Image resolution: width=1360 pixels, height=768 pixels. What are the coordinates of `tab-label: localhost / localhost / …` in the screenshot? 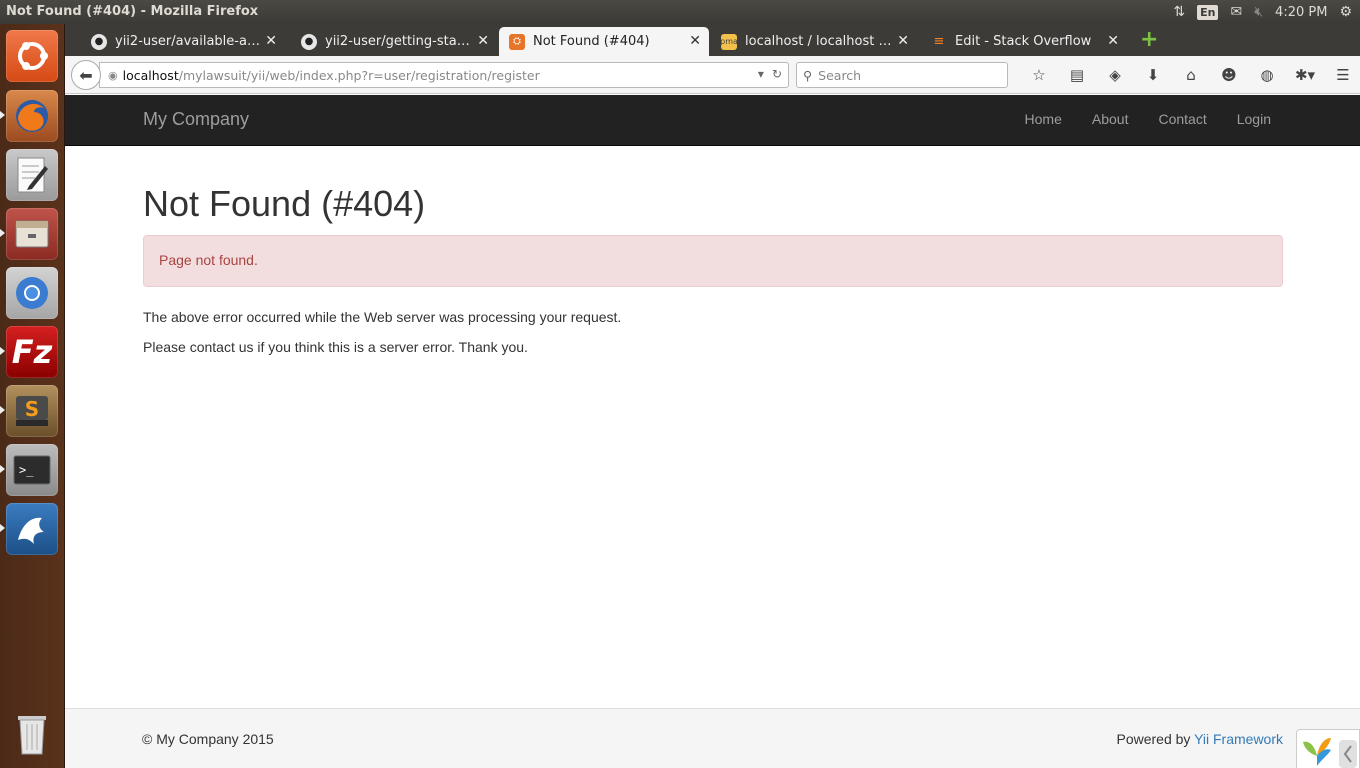 It's located at (820, 41).